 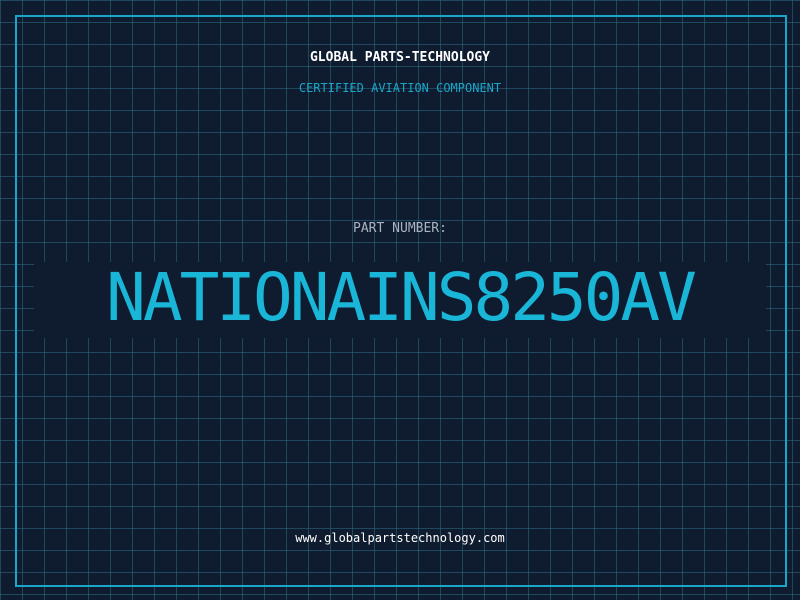 I want to click on tagline: CERTIFIED AVIATION COMPONENT, so click(x=400, y=88).